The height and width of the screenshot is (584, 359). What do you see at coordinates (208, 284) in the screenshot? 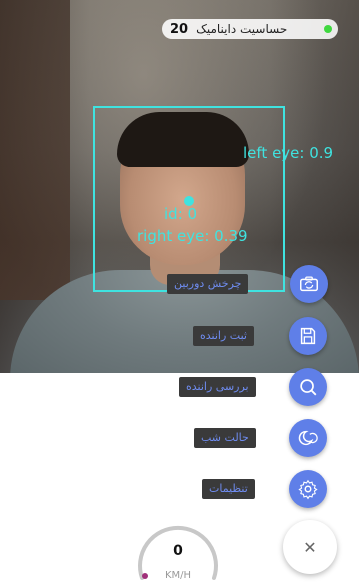
I see `rotate-camera-label: چرخش دوربین` at bounding box center [208, 284].